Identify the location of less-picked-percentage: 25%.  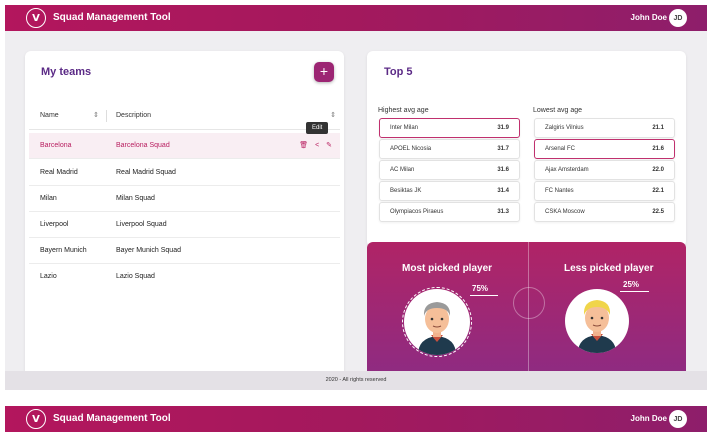
(631, 284).